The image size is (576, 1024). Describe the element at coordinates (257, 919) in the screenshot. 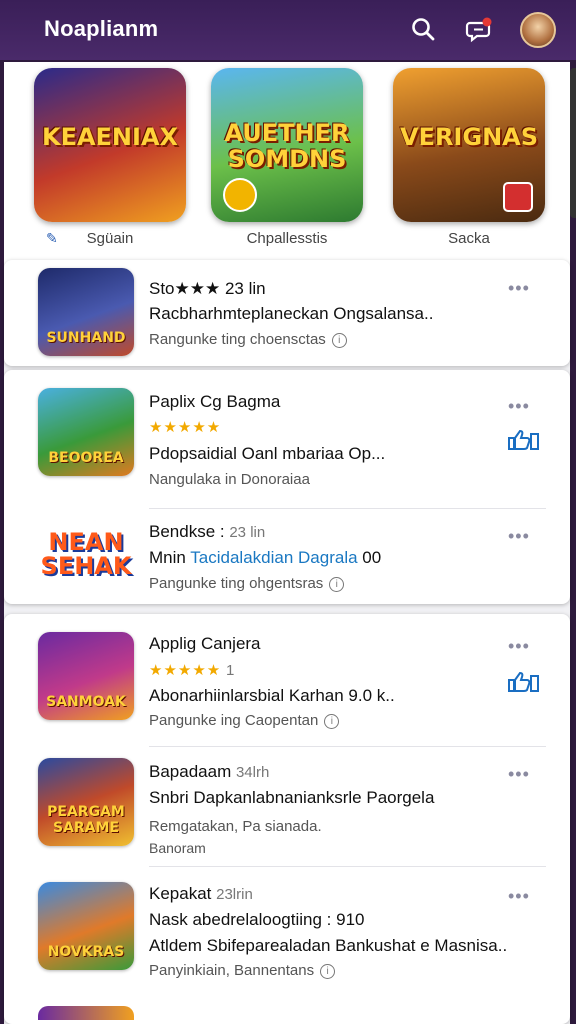

I see `item-description: Nask abedrelaloogtiing : 910` at that location.